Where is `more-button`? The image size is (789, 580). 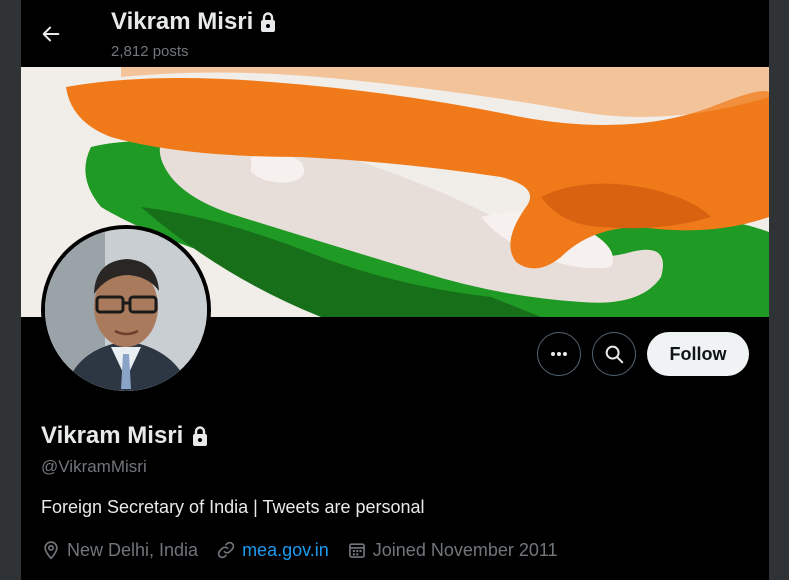
more-button is located at coordinates (559, 354).